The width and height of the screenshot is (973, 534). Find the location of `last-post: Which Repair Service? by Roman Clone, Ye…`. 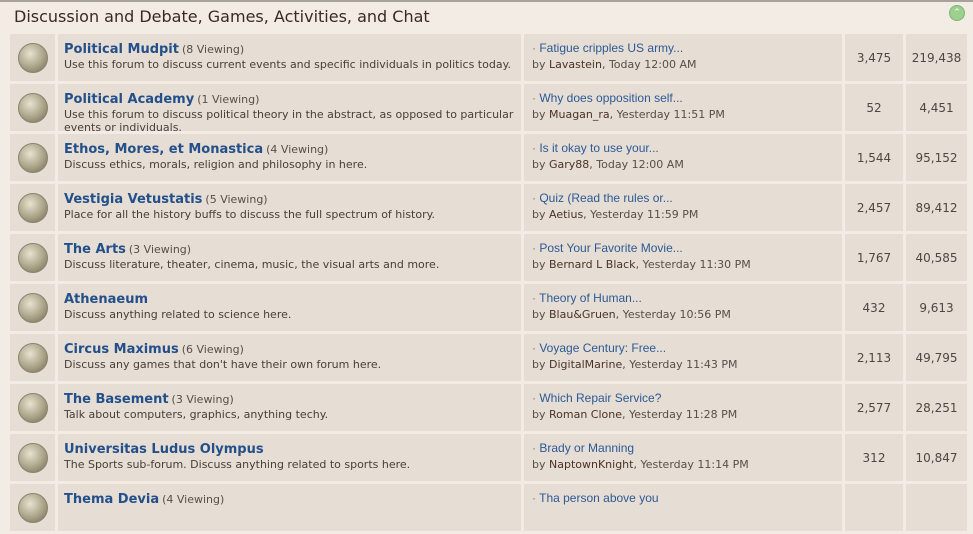

last-post: Which Repair Service? by Roman Clone, Ye… is located at coordinates (683, 407).